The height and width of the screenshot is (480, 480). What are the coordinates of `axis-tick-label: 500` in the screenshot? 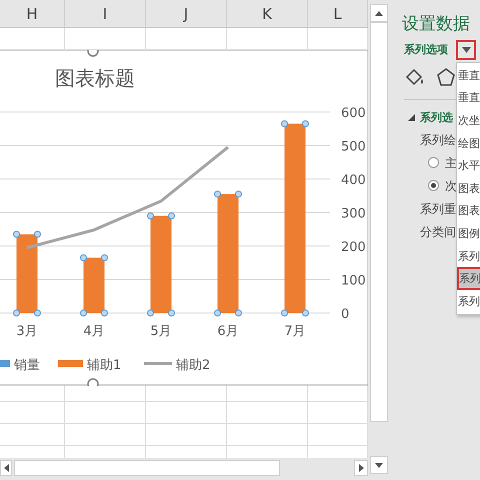 It's located at (353, 147).